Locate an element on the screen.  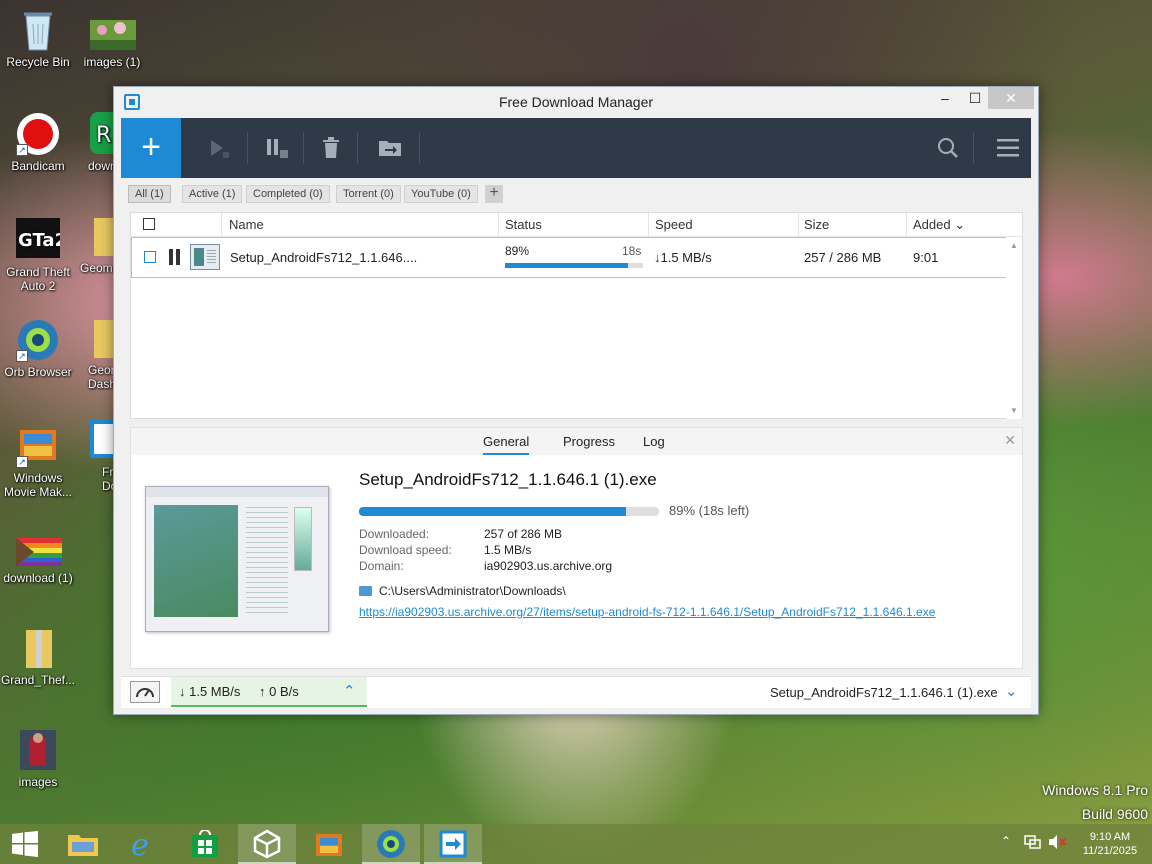
tab-log: Log is located at coordinates (654, 441).